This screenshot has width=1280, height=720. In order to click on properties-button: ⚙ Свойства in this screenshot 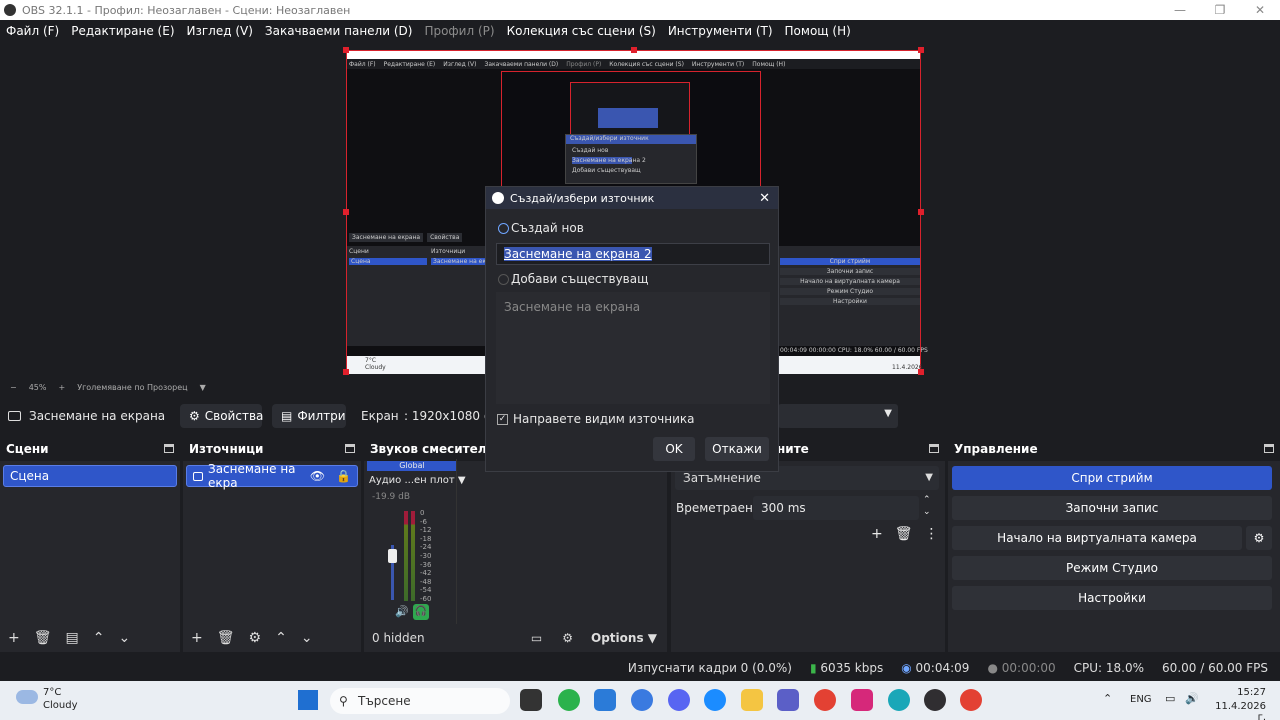, I will do `click(221, 416)`.